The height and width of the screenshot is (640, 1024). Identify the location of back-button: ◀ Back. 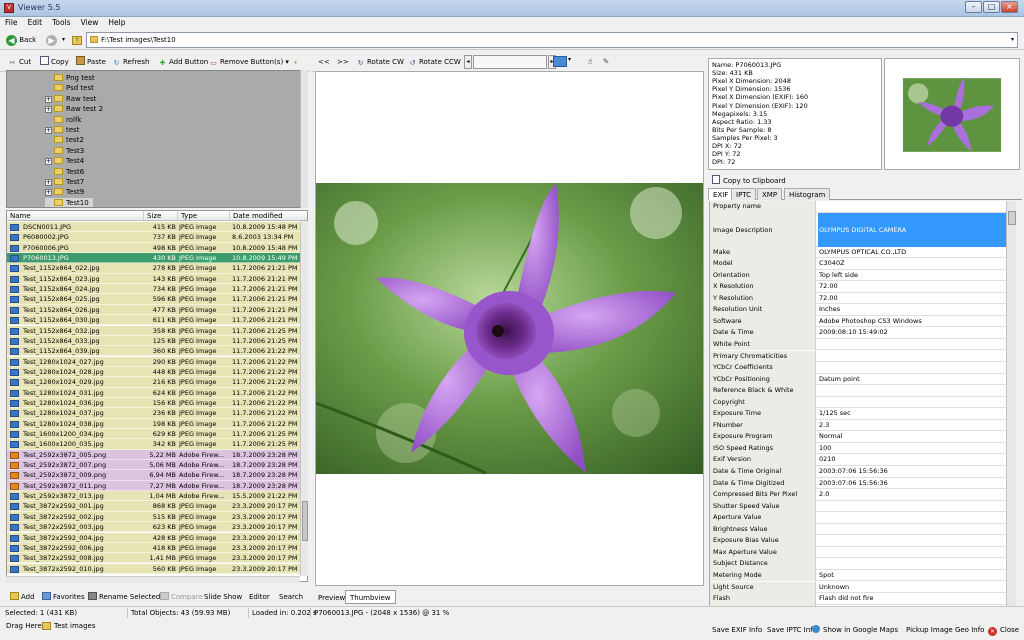
(21, 40).